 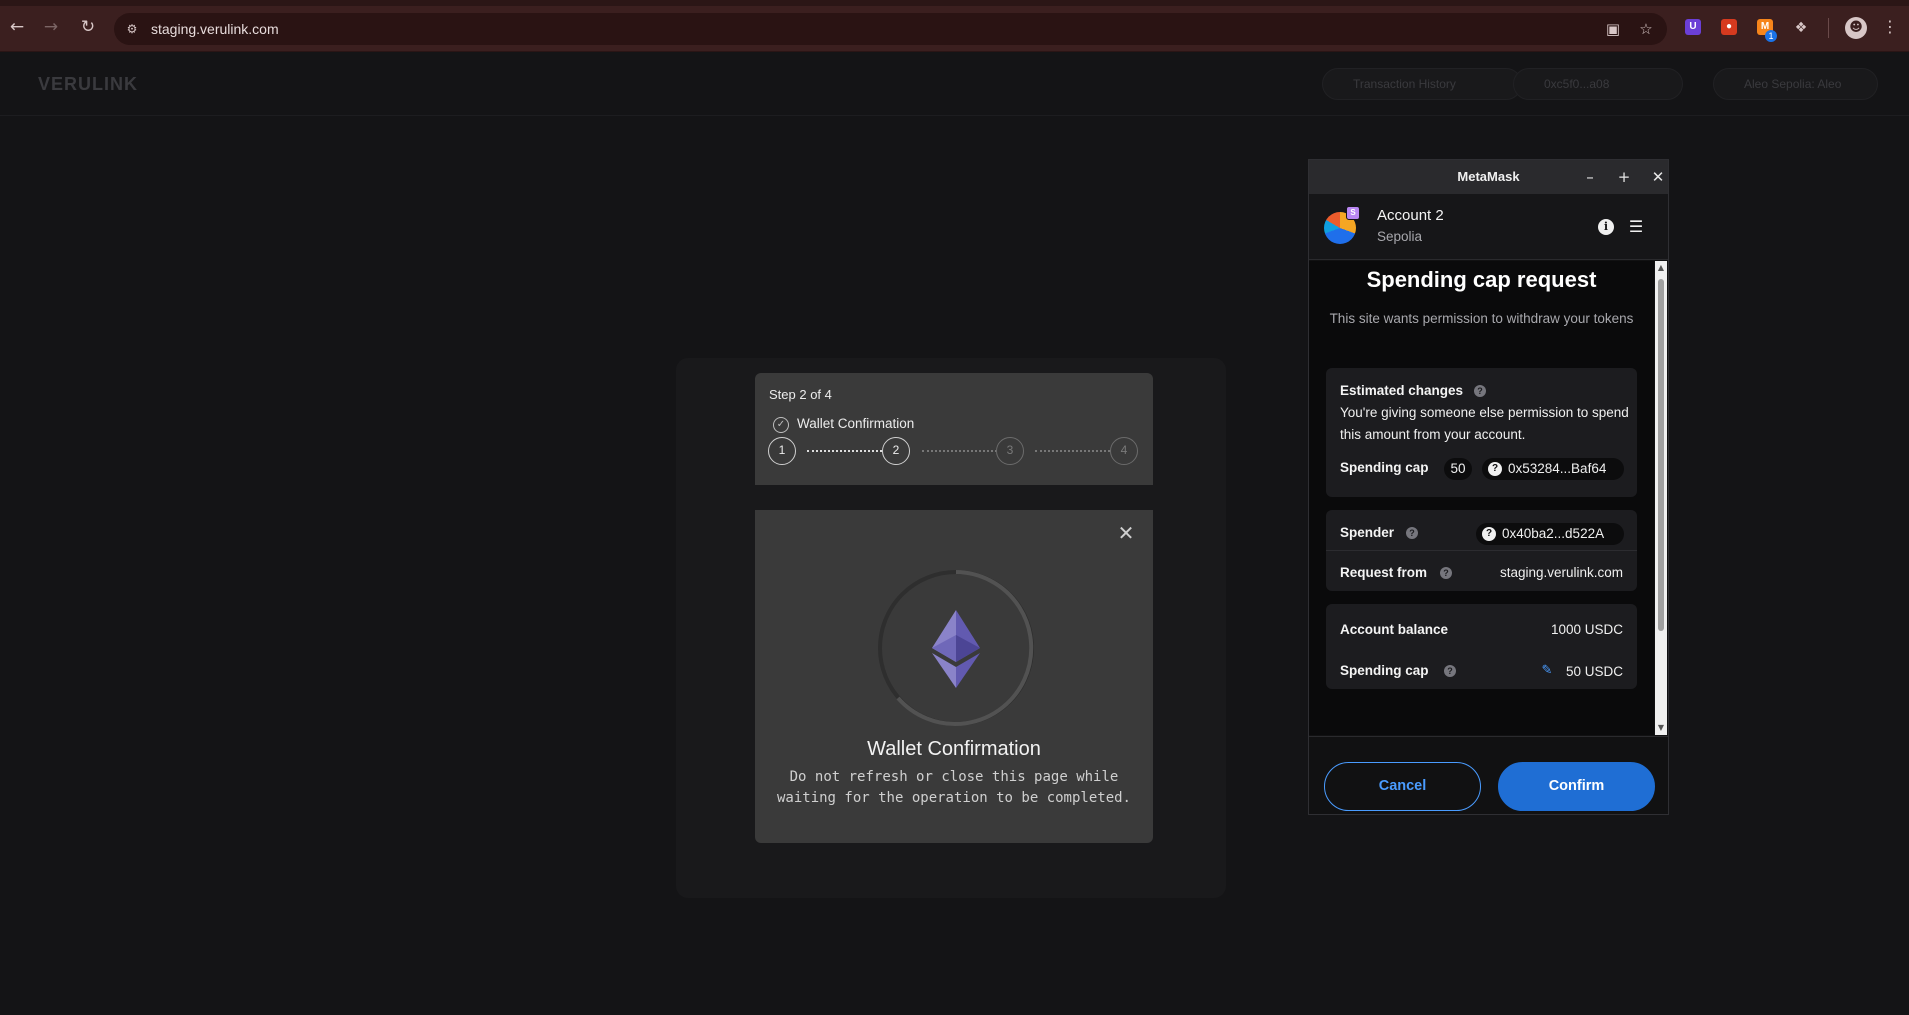 I want to click on forward-icon: →, so click(x=51, y=27).